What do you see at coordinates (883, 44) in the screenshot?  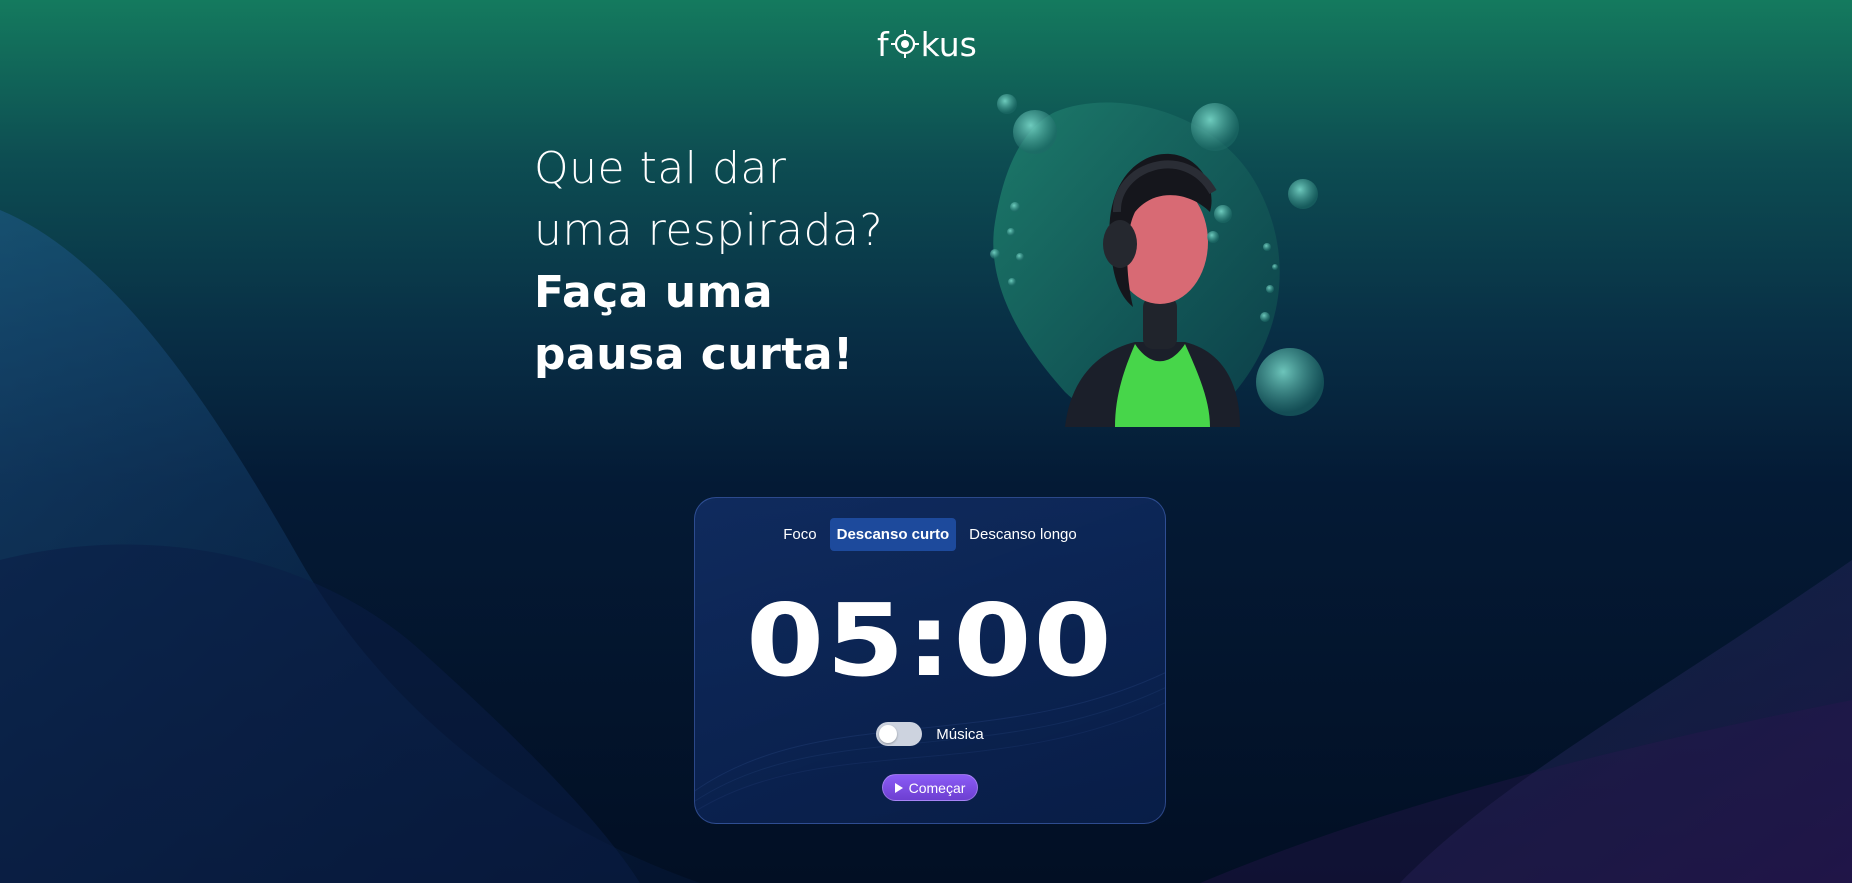 I see `logo-text-start: f` at bounding box center [883, 44].